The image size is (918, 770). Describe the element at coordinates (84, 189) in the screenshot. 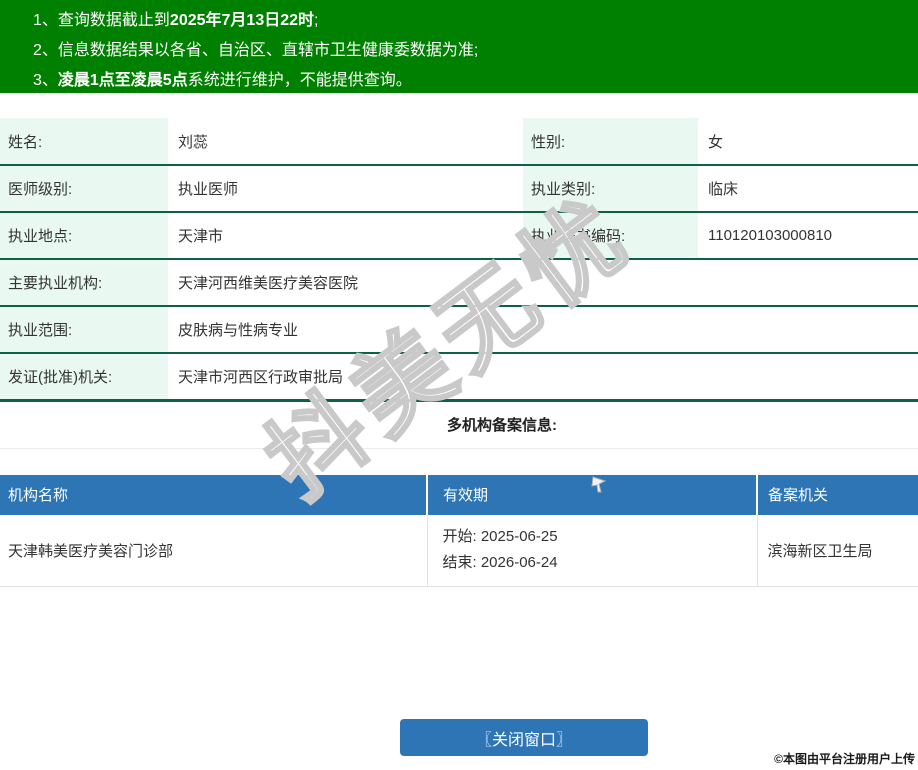

I see `field-label-doctor-level: 医师级别:` at that location.